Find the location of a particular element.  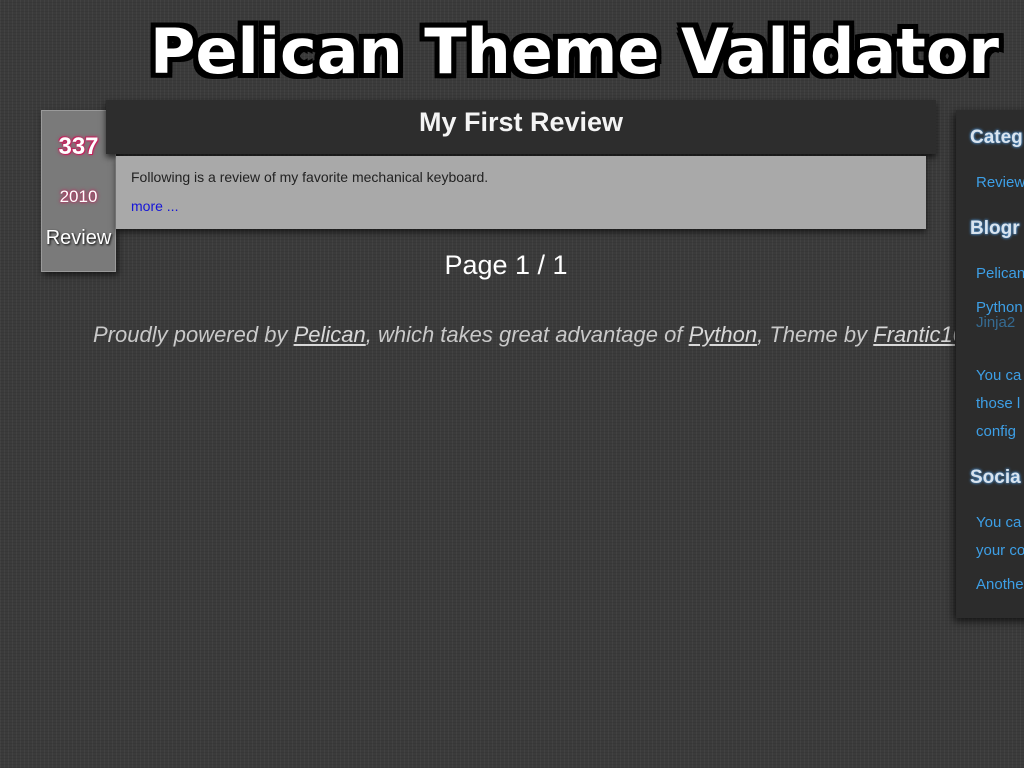

social-link-text: your co is located at coordinates (1000, 550).